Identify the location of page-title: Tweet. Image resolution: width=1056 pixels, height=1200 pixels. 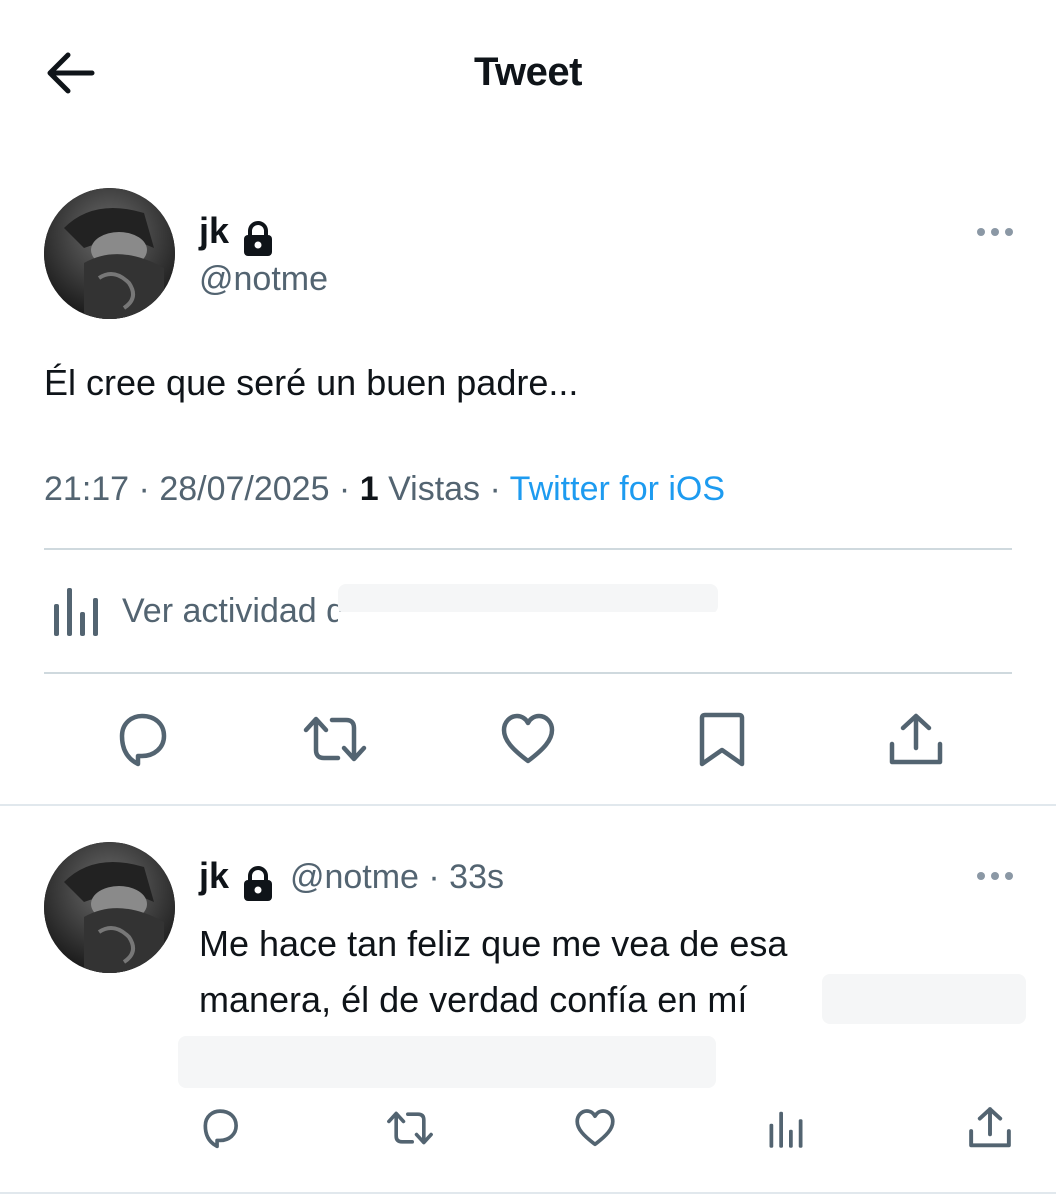
(528, 72).